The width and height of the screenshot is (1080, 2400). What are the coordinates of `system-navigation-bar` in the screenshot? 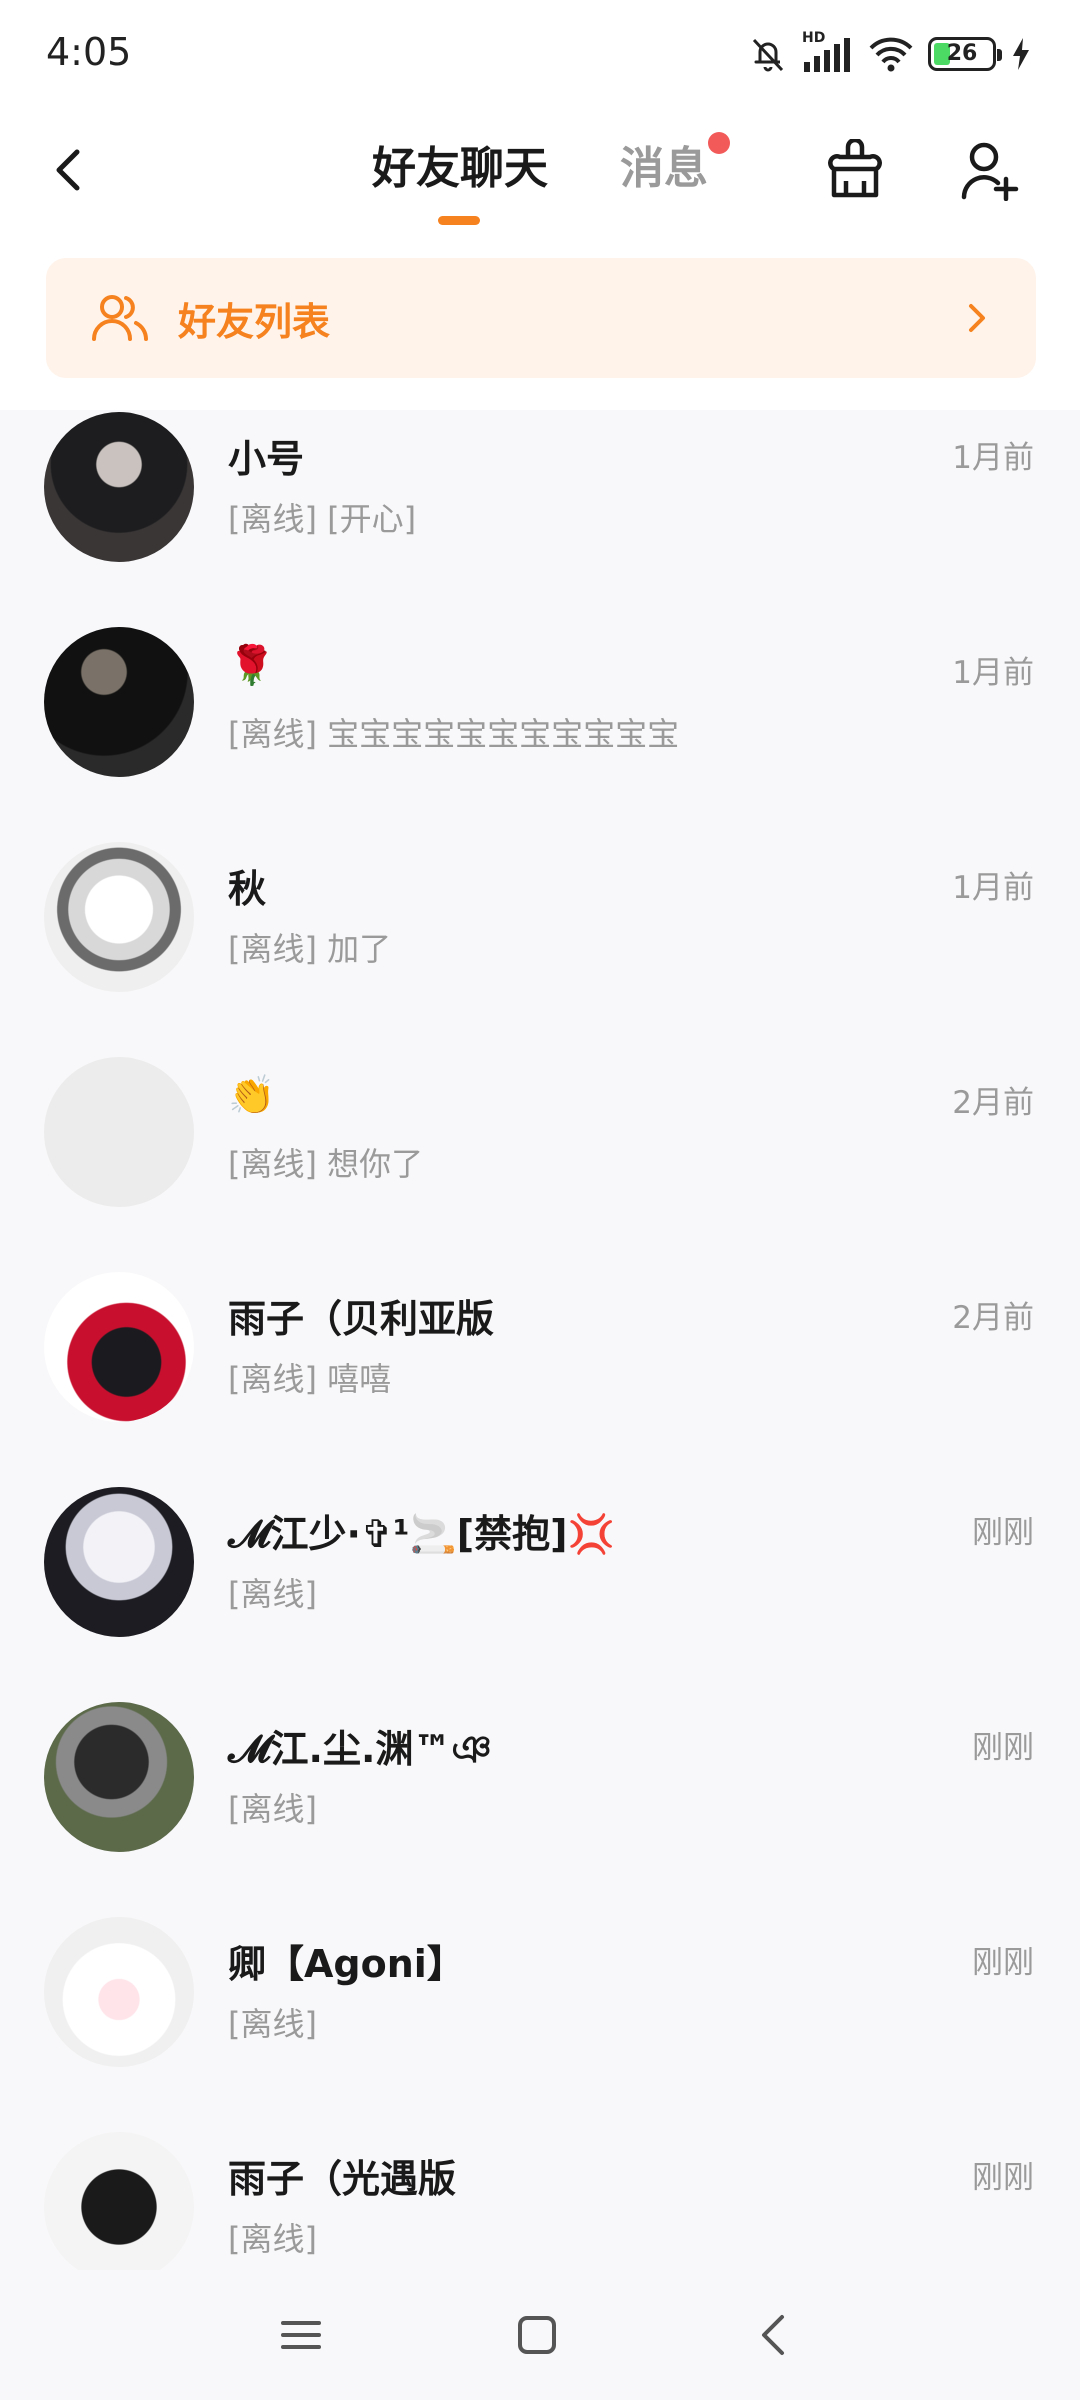 It's located at (540, 2335).